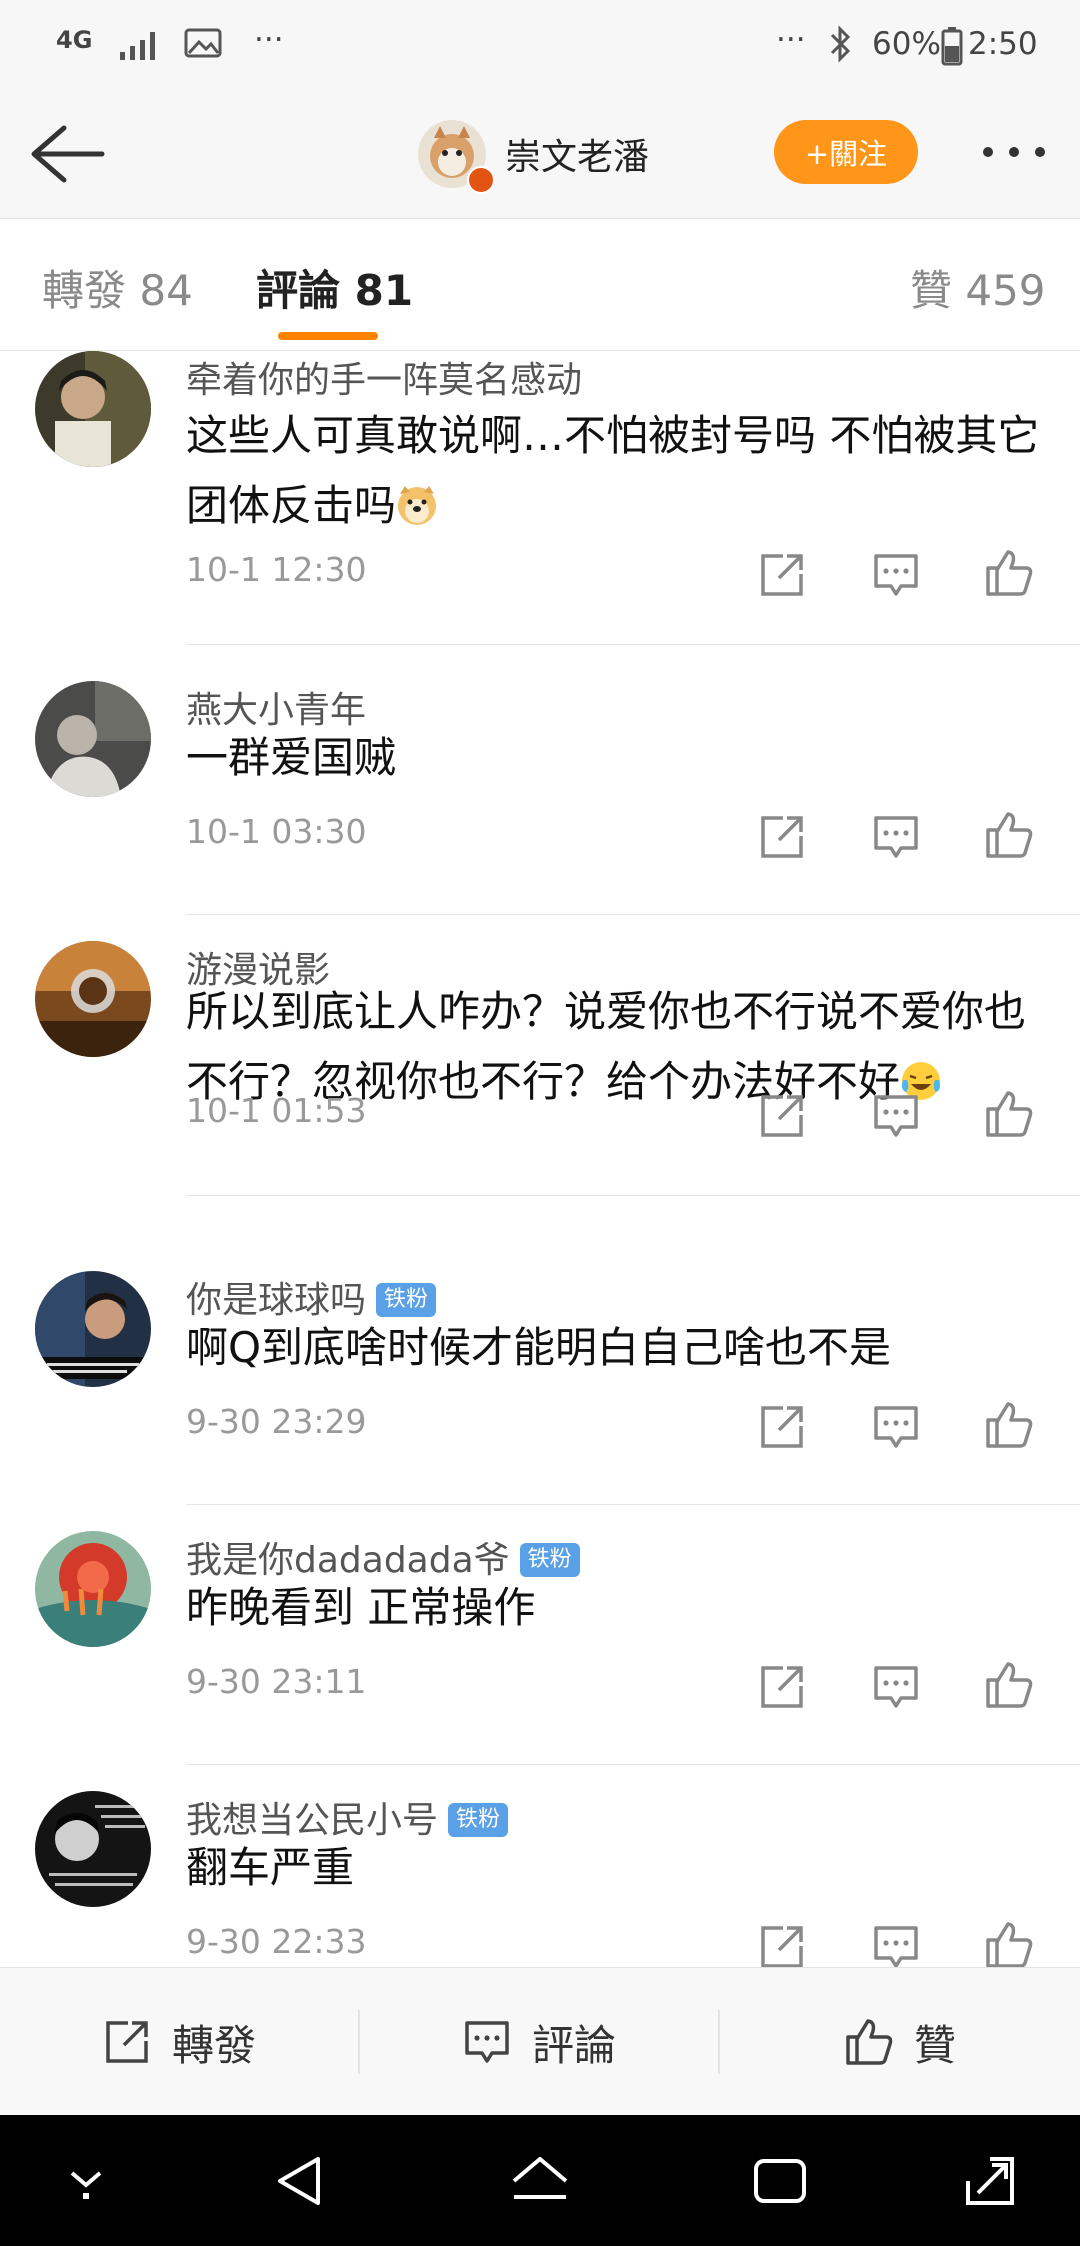  Describe the element at coordinates (1003, 44) in the screenshot. I see `clock: 2:50` at that location.